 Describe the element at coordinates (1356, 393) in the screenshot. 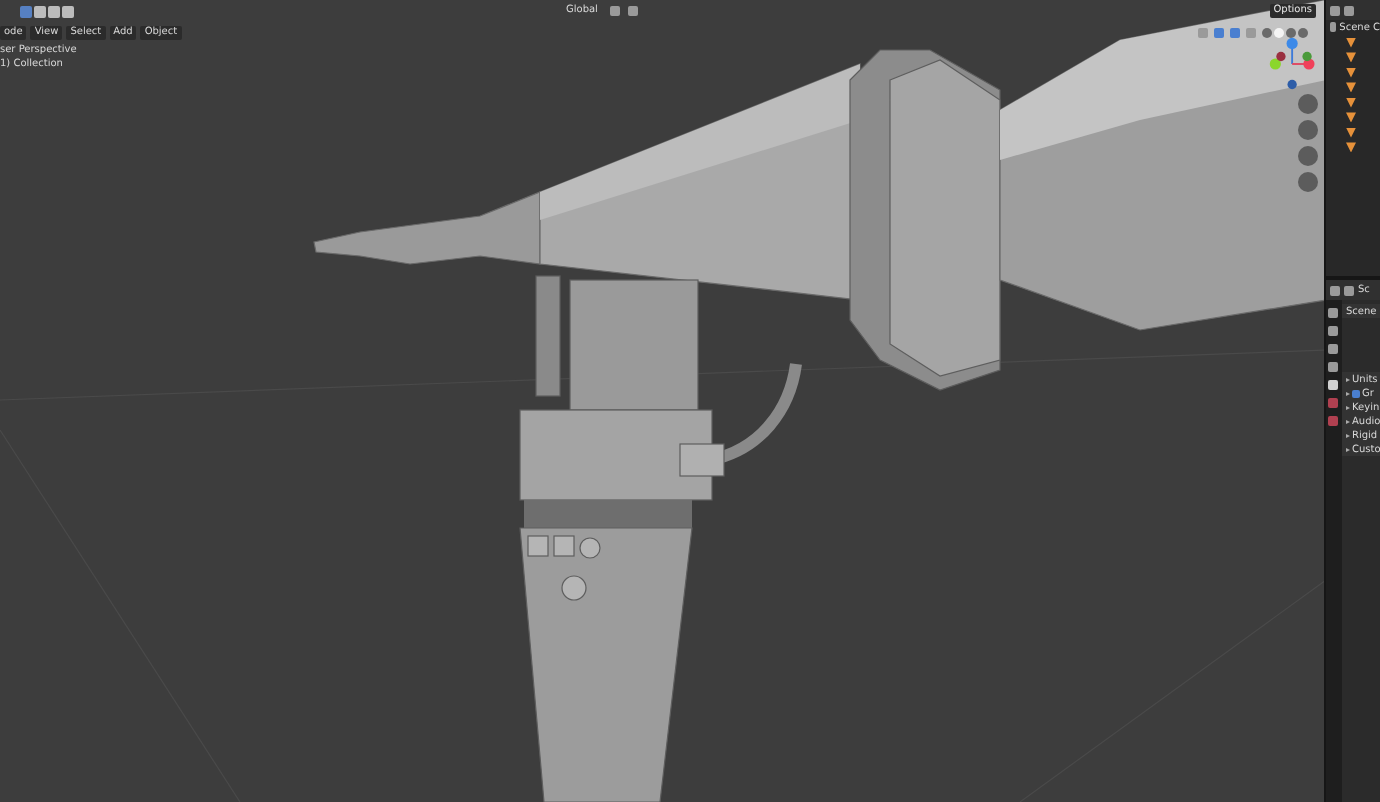

I see `checkbox` at that location.